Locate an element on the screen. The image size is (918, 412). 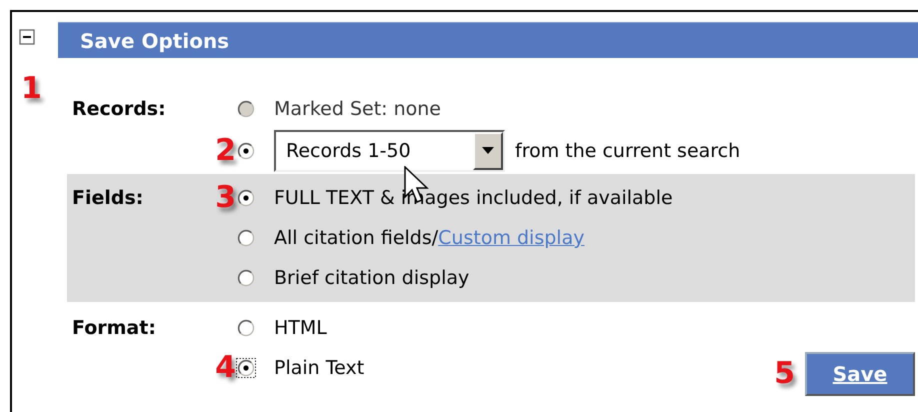
option-label: HTML is located at coordinates (300, 328).